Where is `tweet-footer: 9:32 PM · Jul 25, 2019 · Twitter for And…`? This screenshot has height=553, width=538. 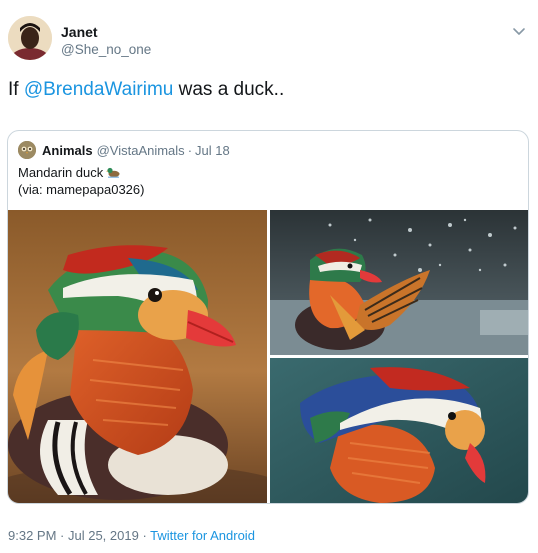 tweet-footer: 9:32 PM · Jul 25, 2019 · Twitter for And… is located at coordinates (131, 535).